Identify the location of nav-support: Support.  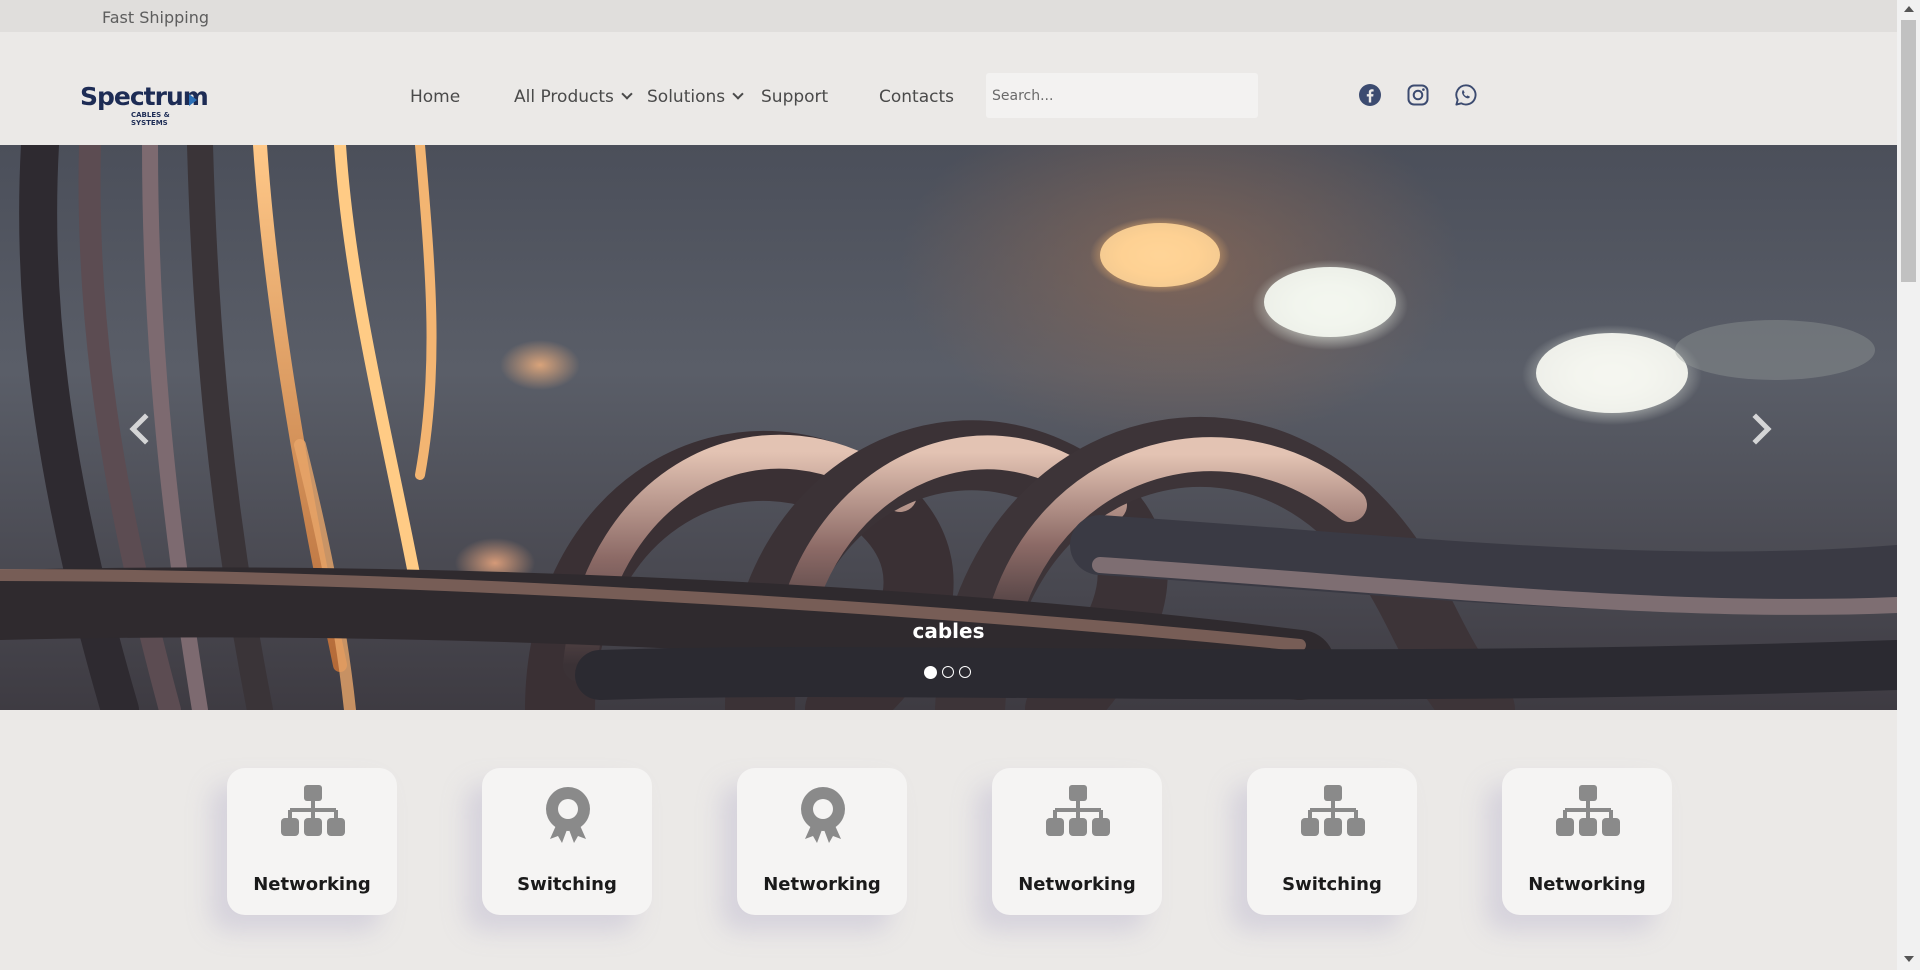
(794, 97).